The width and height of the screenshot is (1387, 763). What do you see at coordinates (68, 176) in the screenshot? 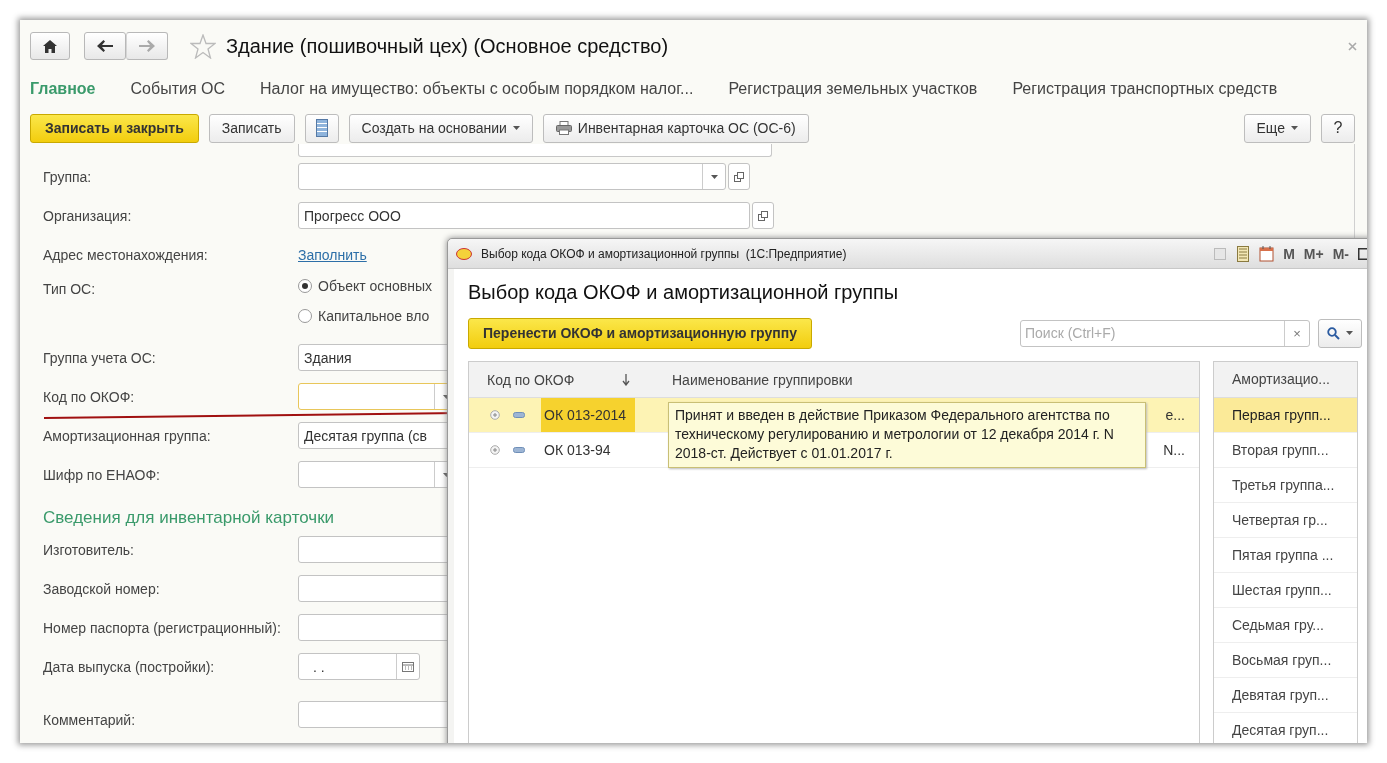
I see `field-label: Группа:` at bounding box center [68, 176].